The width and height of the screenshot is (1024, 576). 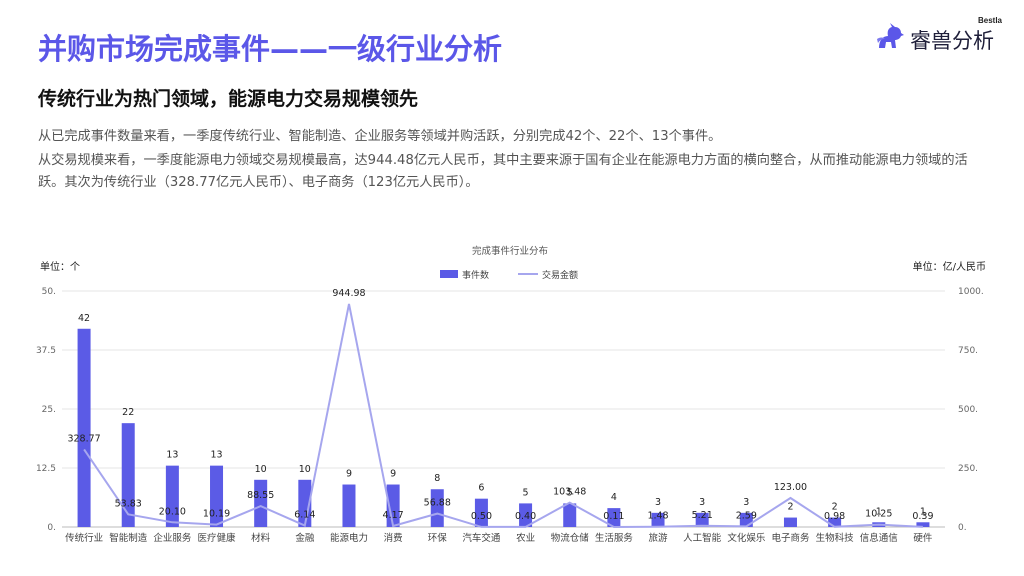 What do you see at coordinates (968, 351) in the screenshot?
I see `right-tick-label: 750.` at bounding box center [968, 351].